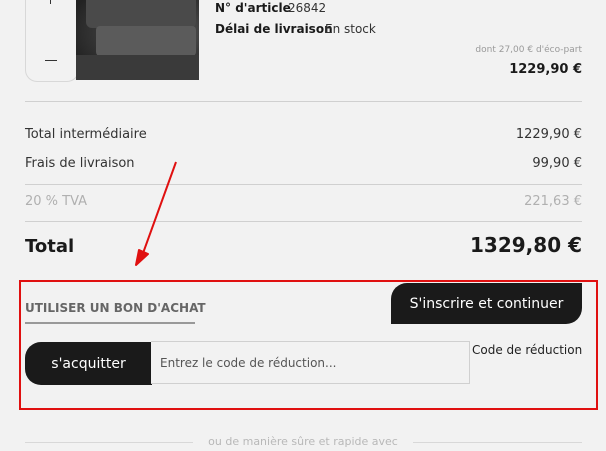  Describe the element at coordinates (545, 69) in the screenshot. I see `product-price: 1229,90 €` at that location.